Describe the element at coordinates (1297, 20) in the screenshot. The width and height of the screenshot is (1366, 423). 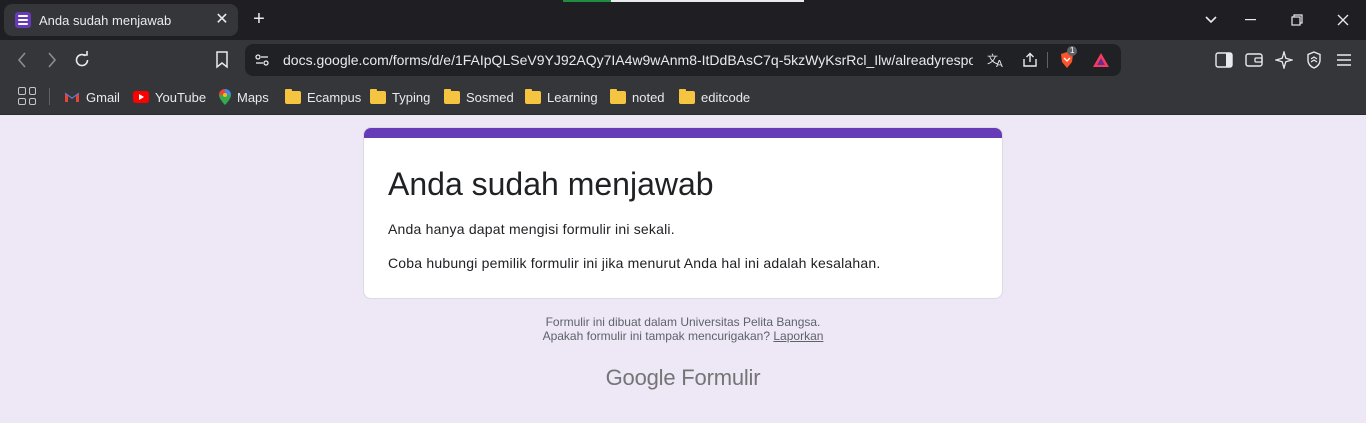
I see `restore-icon` at that location.